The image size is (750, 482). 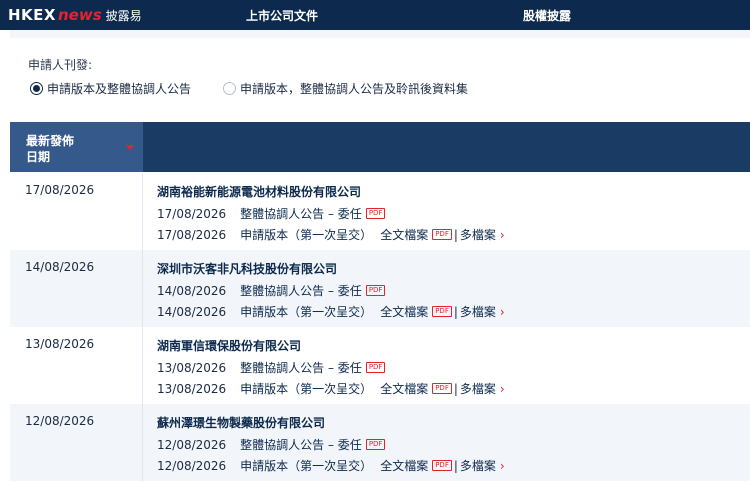 What do you see at coordinates (38, 157) in the screenshot?
I see `column-header-line2: 日期` at bounding box center [38, 157].